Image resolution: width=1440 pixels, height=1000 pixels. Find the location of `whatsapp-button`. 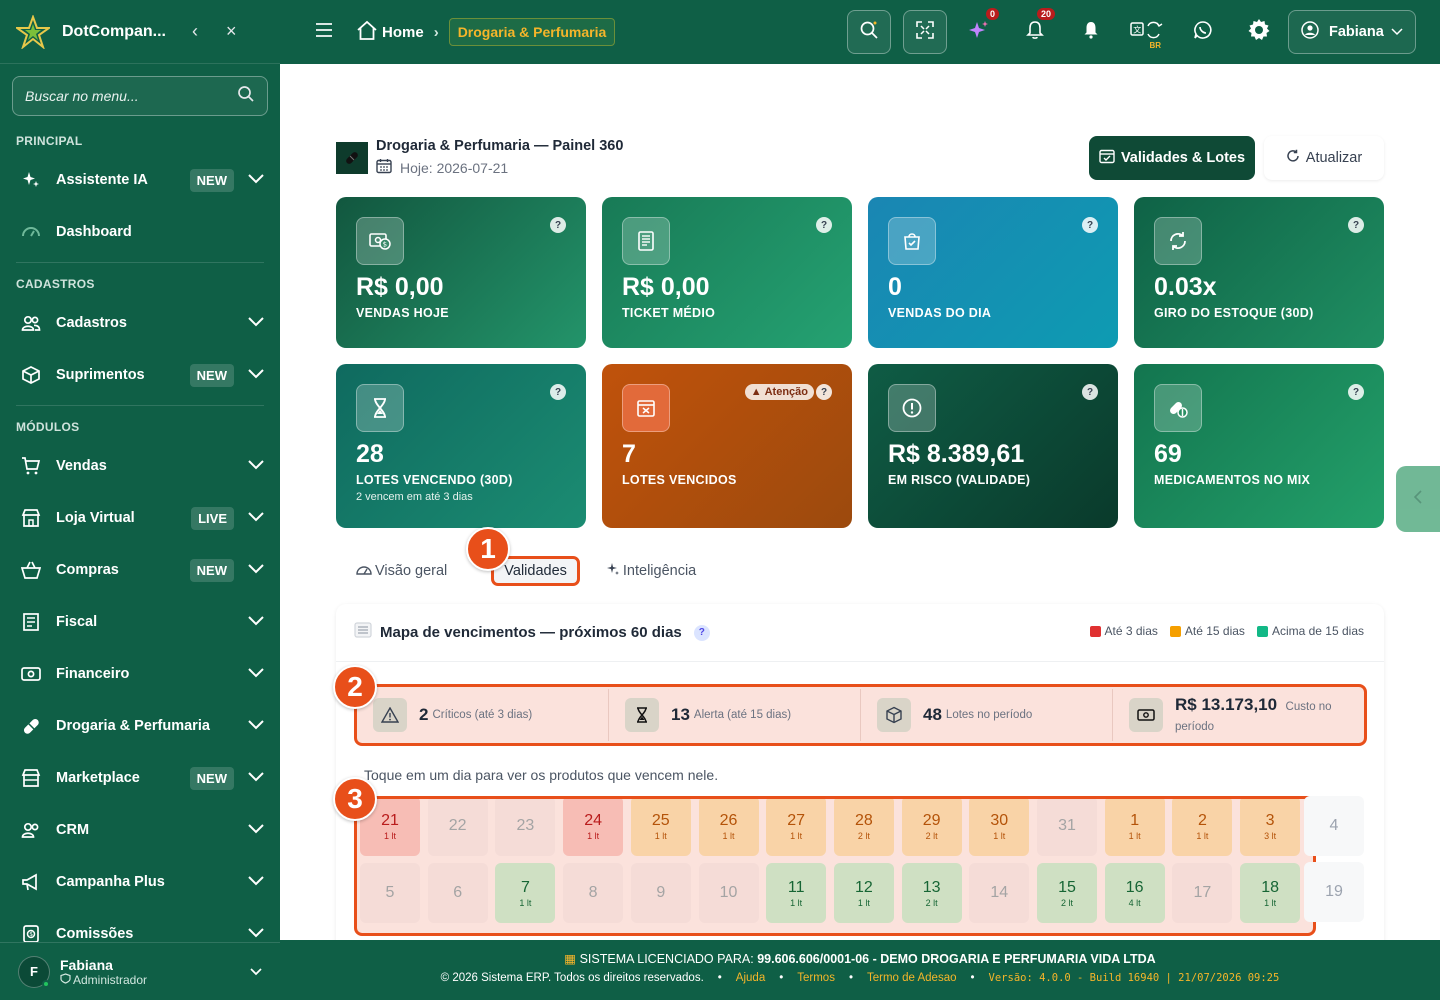

whatsapp-button is located at coordinates (1203, 32).